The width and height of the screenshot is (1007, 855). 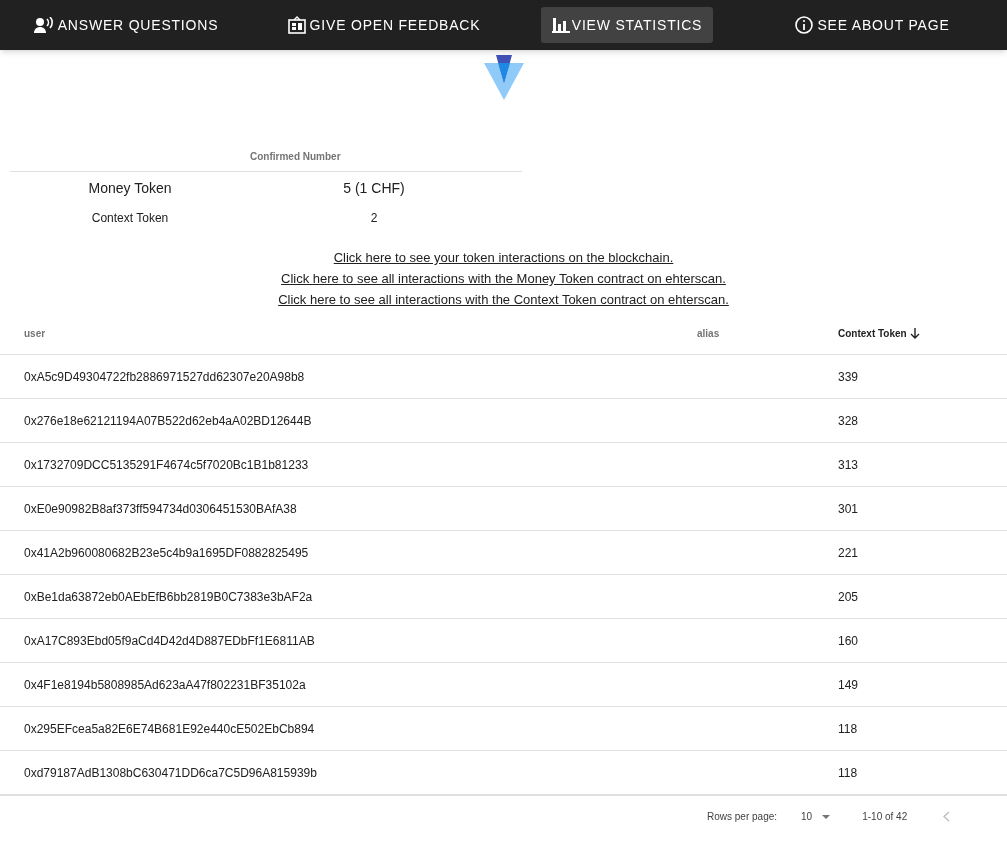 What do you see at coordinates (848, 376) in the screenshot?
I see `table-cell: 339` at bounding box center [848, 376].